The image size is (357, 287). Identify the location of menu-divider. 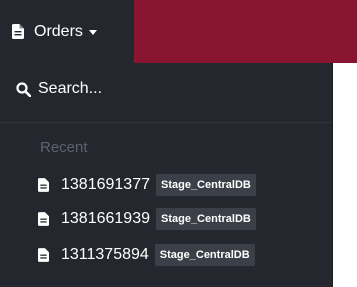
(166, 122).